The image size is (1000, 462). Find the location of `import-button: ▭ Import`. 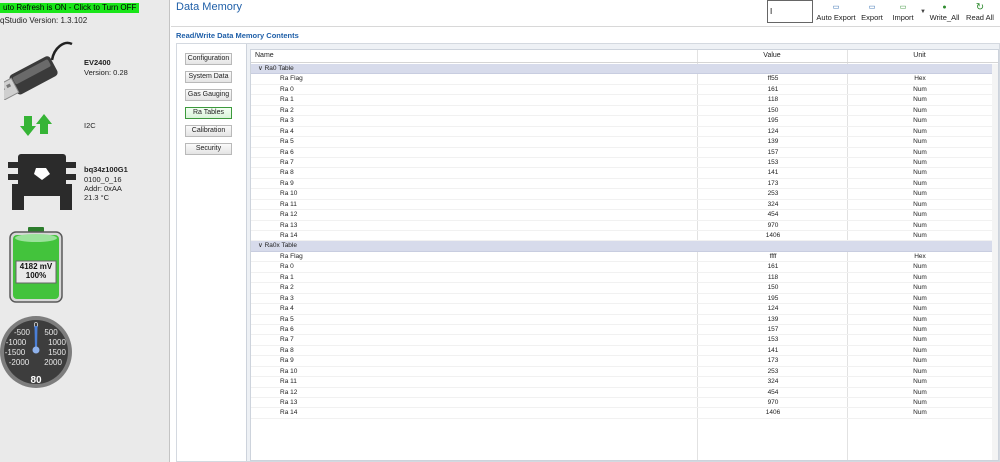

import-button: ▭ Import is located at coordinates (903, 14).